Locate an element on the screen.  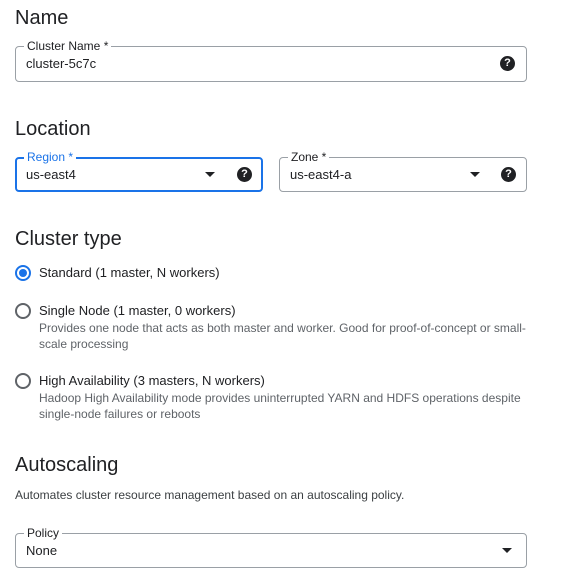
region-value: us-east4 is located at coordinates (51, 174).